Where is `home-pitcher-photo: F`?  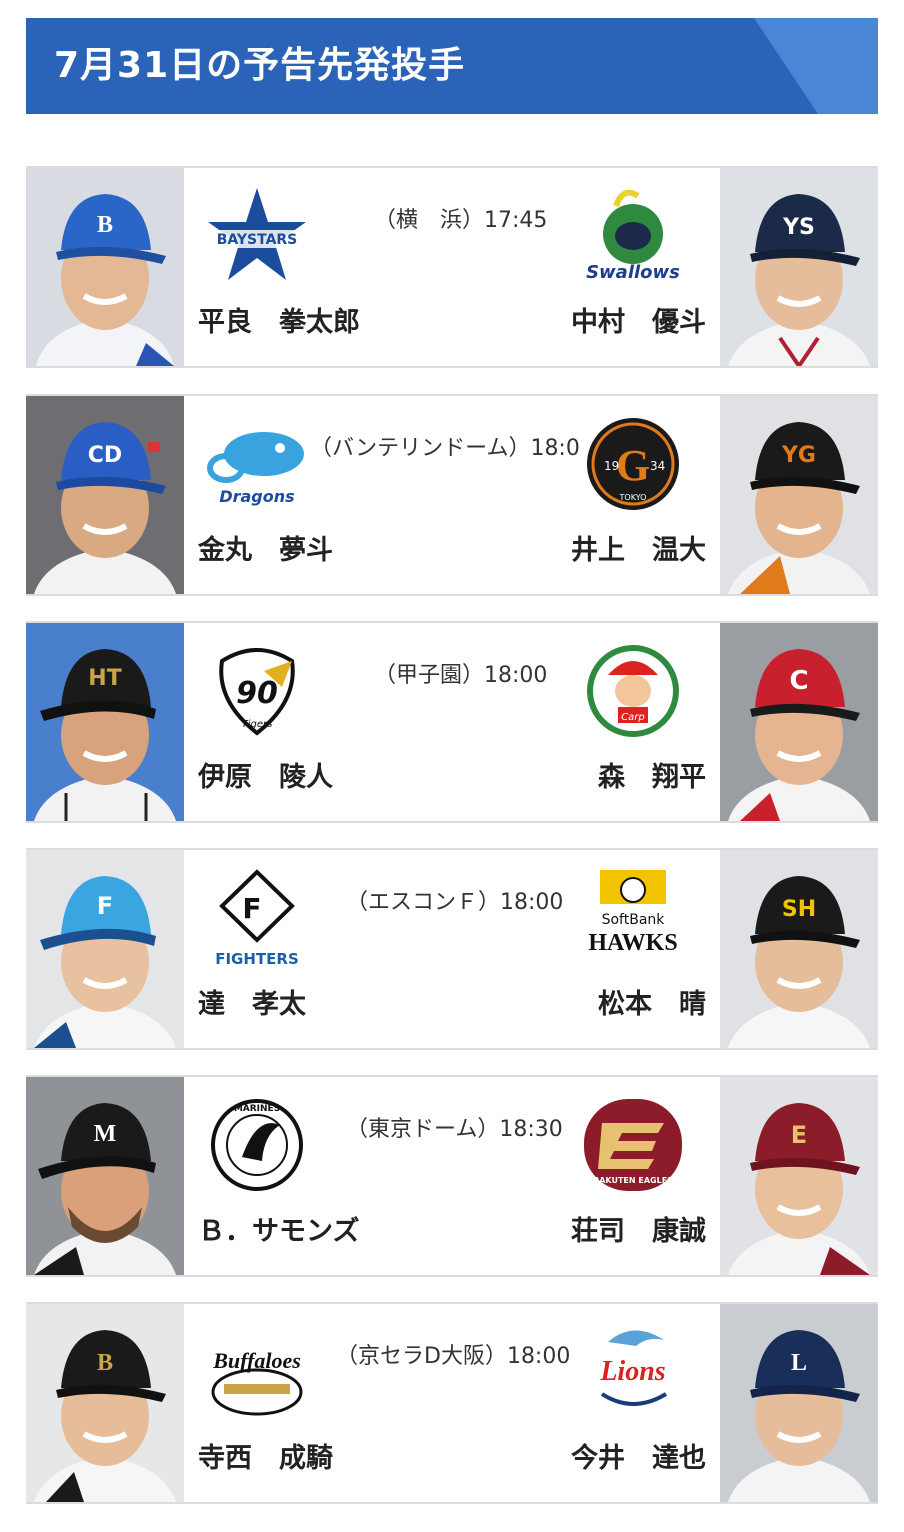 home-pitcher-photo: F is located at coordinates (105, 949).